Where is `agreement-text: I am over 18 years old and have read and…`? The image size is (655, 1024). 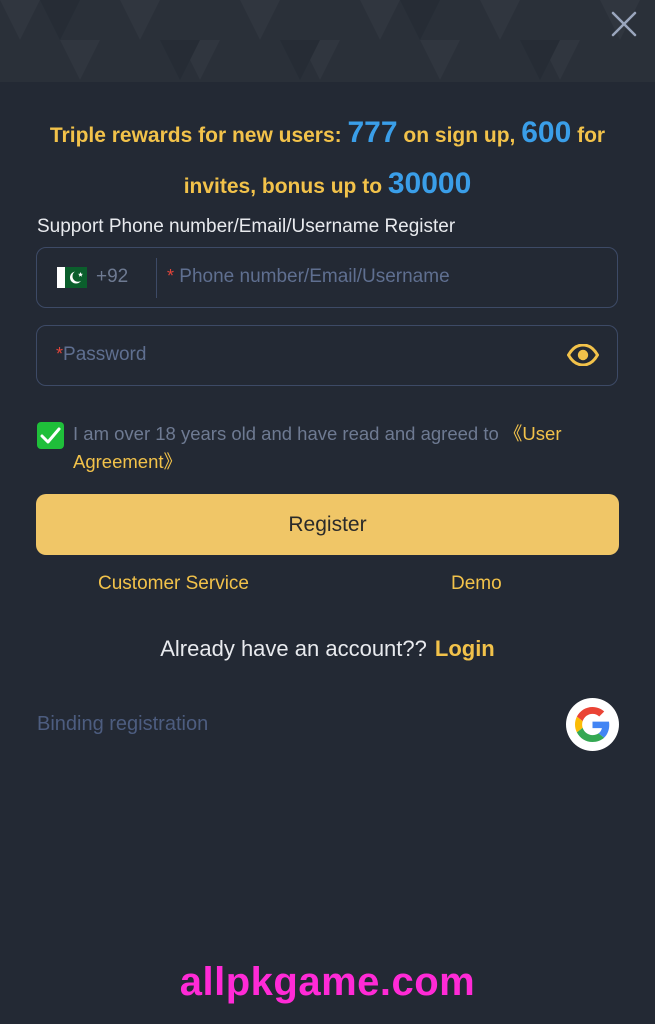 agreement-text: I am over 18 years old and have read and… is located at coordinates (345, 448).